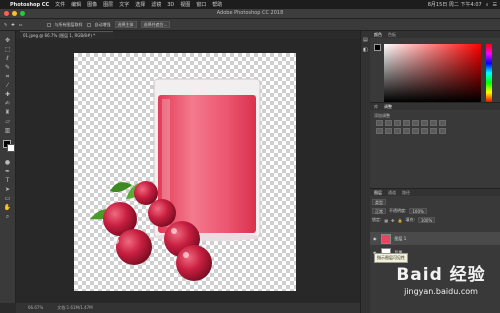 The width and height of the screenshot is (500, 313). I want to click on fill-field: 100%, so click(426, 220).